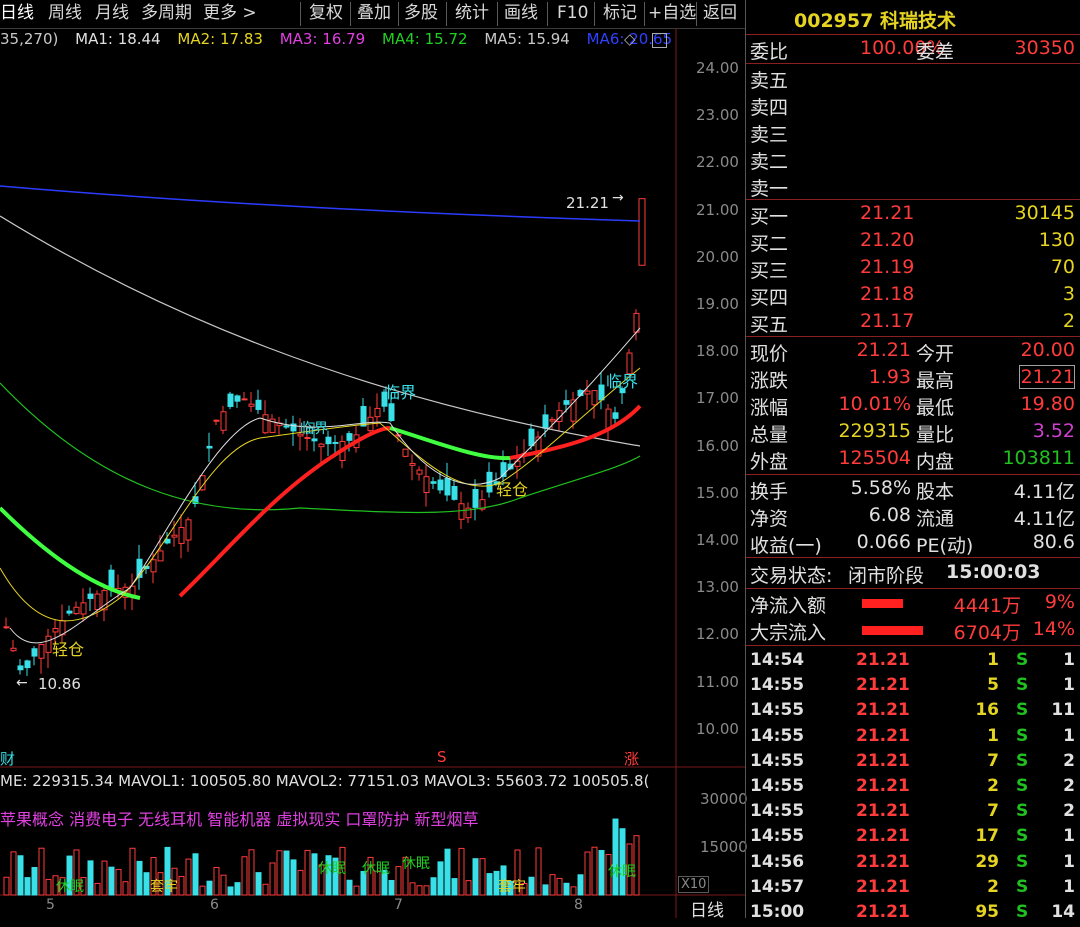 Image resolution: width=1080 pixels, height=927 pixels. Describe the element at coordinates (769, 81) in the screenshot. I see `sell-5: 卖五` at that location.